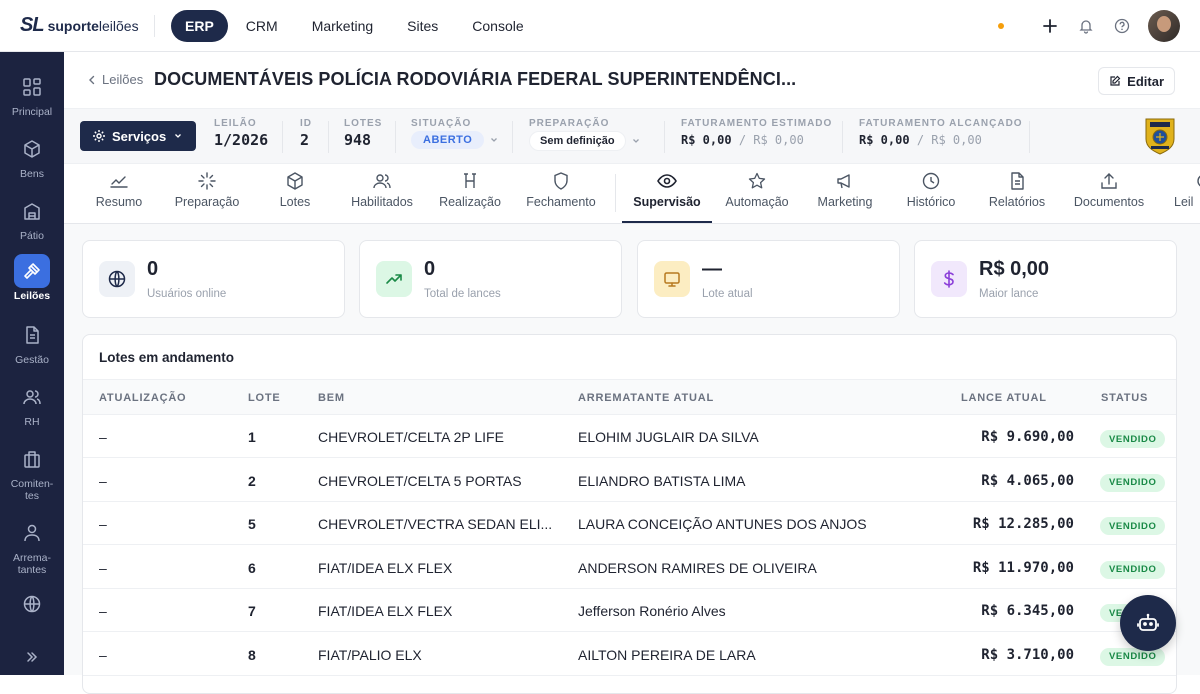  What do you see at coordinates (114, 79) in the screenshot?
I see `back-link: Leilões` at bounding box center [114, 79].